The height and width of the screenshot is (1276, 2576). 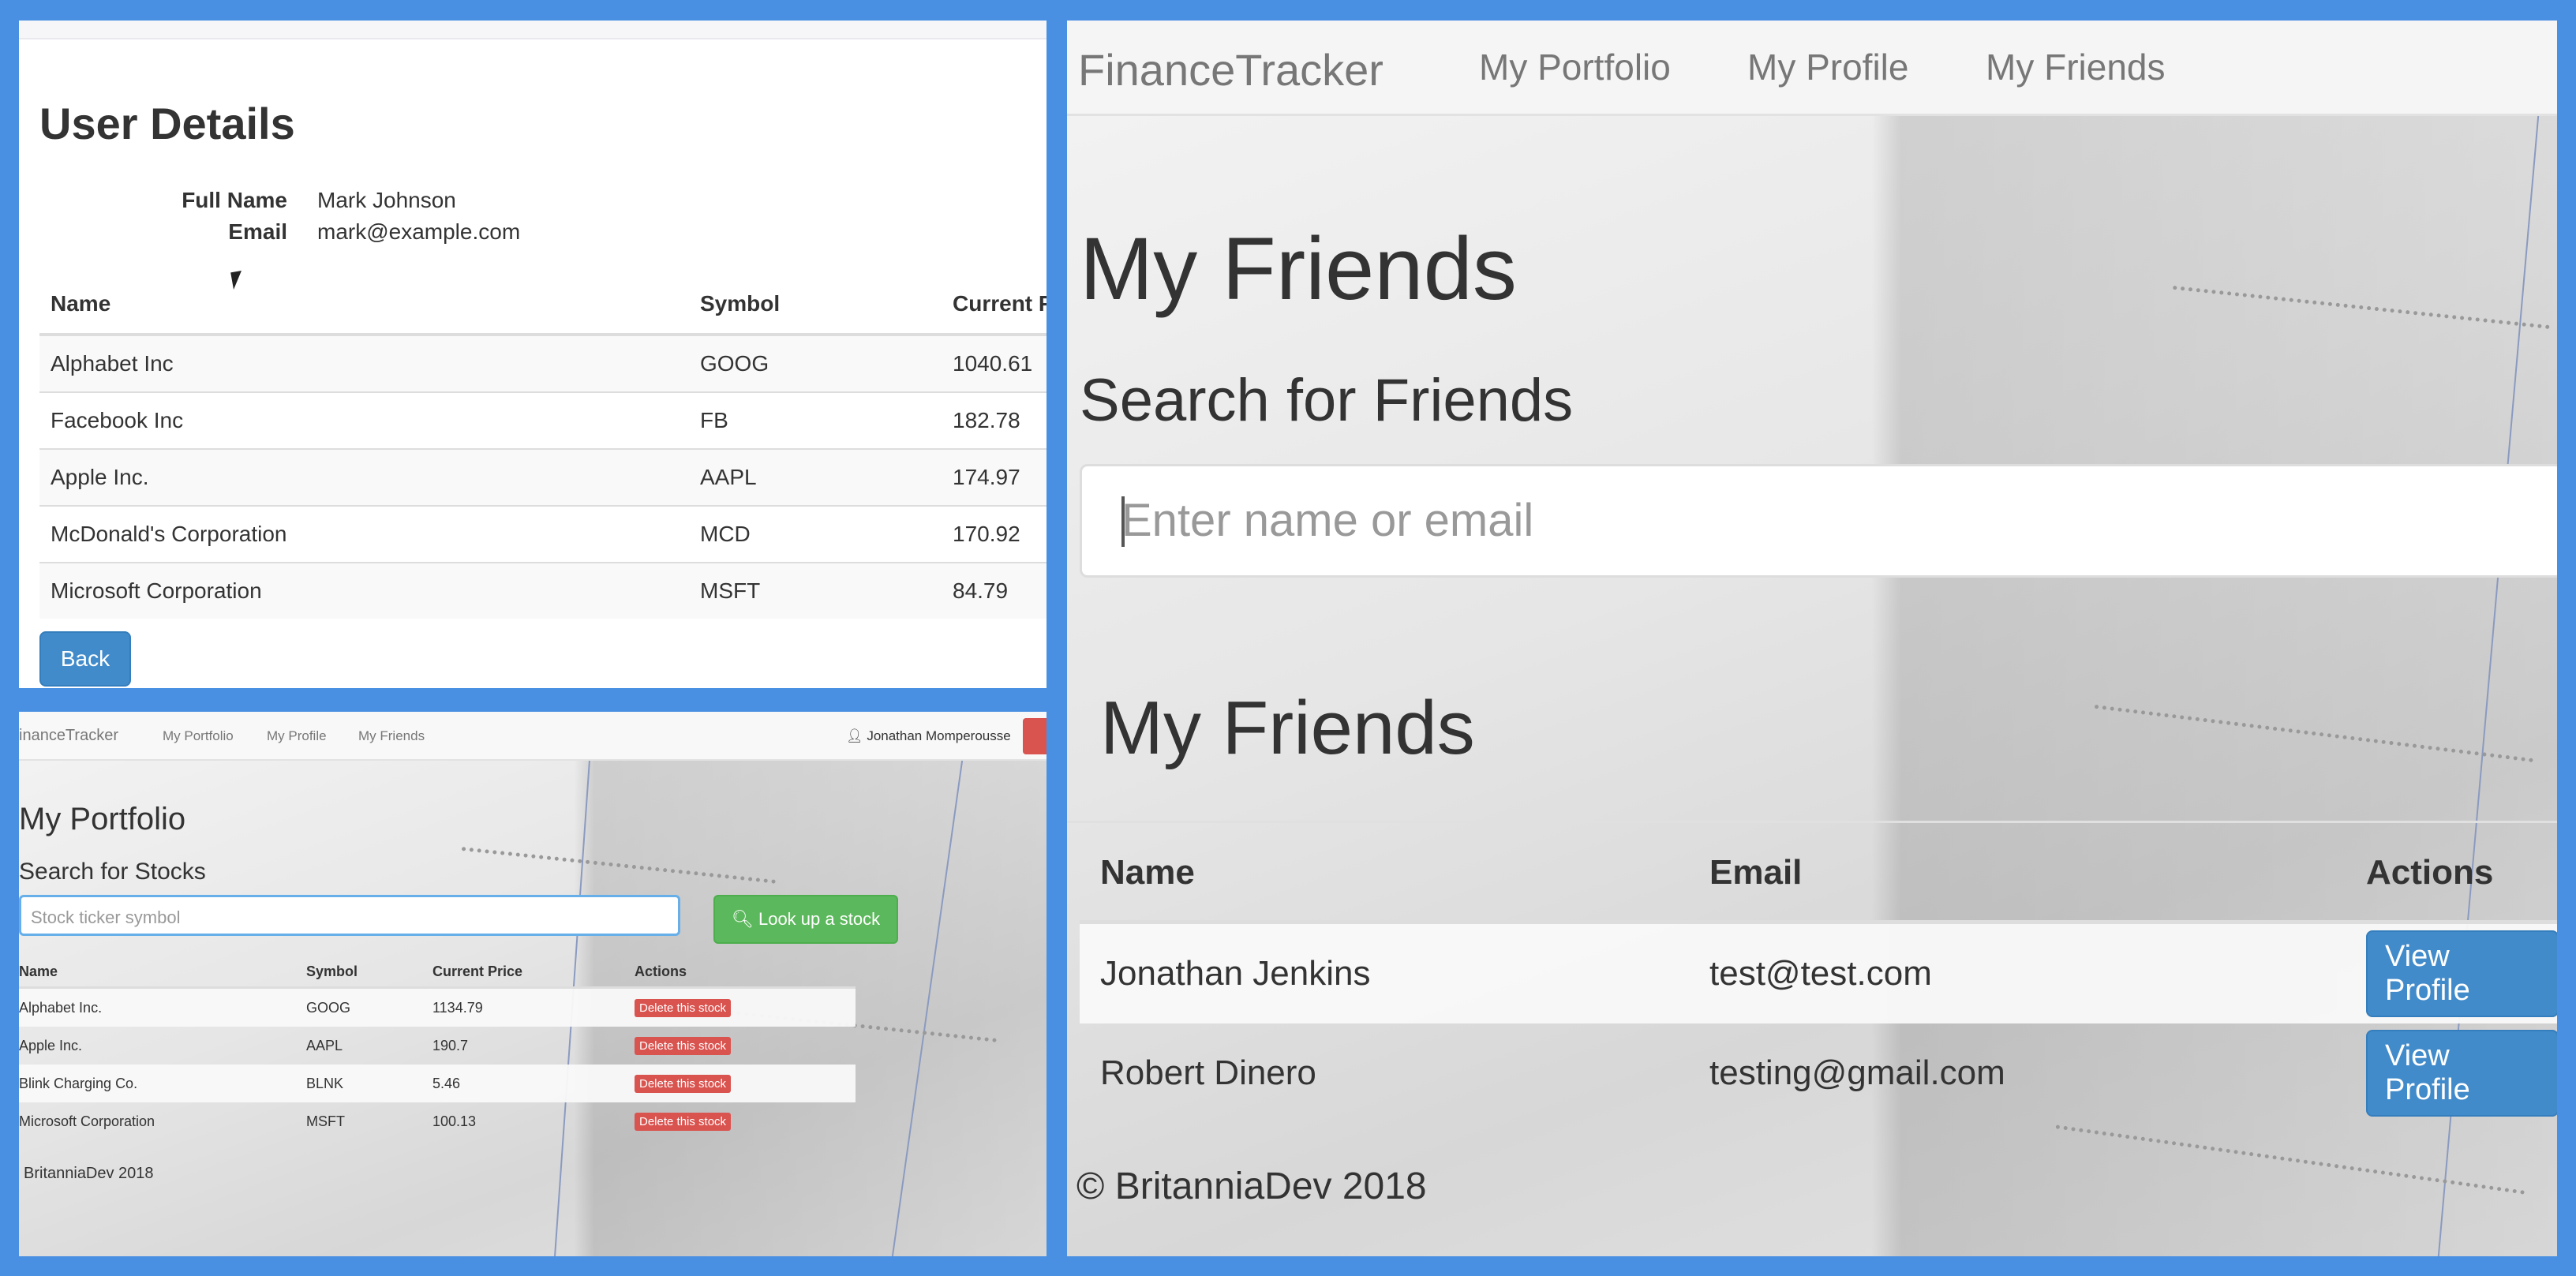 What do you see at coordinates (2017, 874) in the screenshot?
I see `column-header-email: Email` at bounding box center [2017, 874].